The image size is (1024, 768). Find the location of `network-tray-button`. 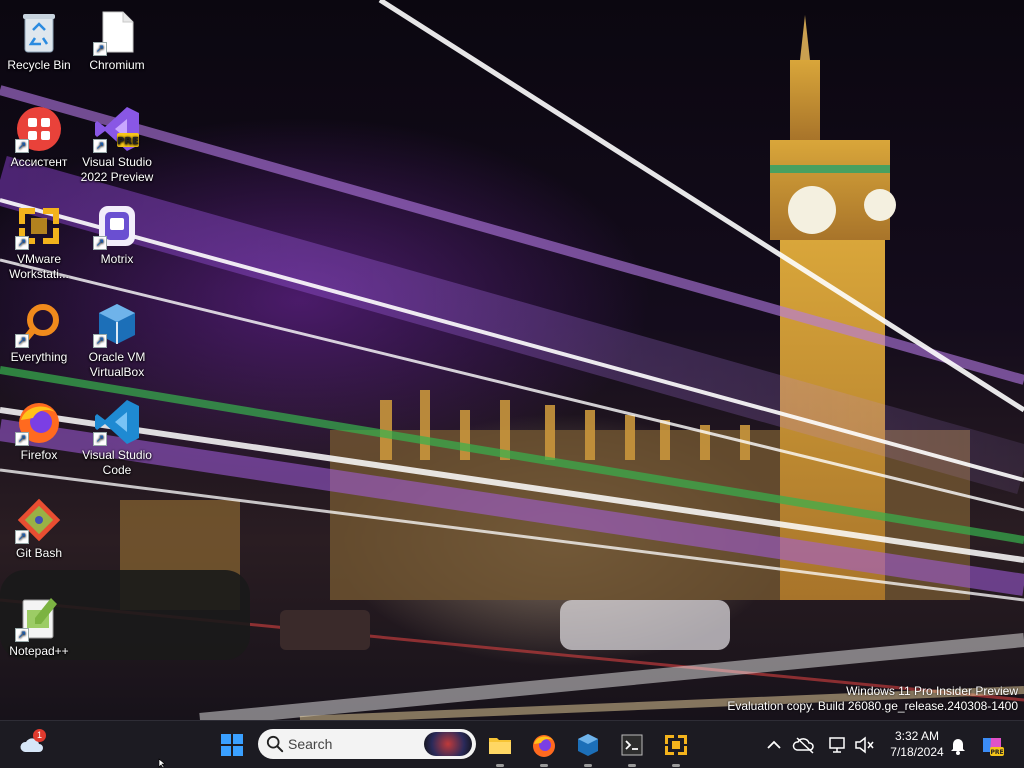

network-tray-button is located at coordinates (836, 745).